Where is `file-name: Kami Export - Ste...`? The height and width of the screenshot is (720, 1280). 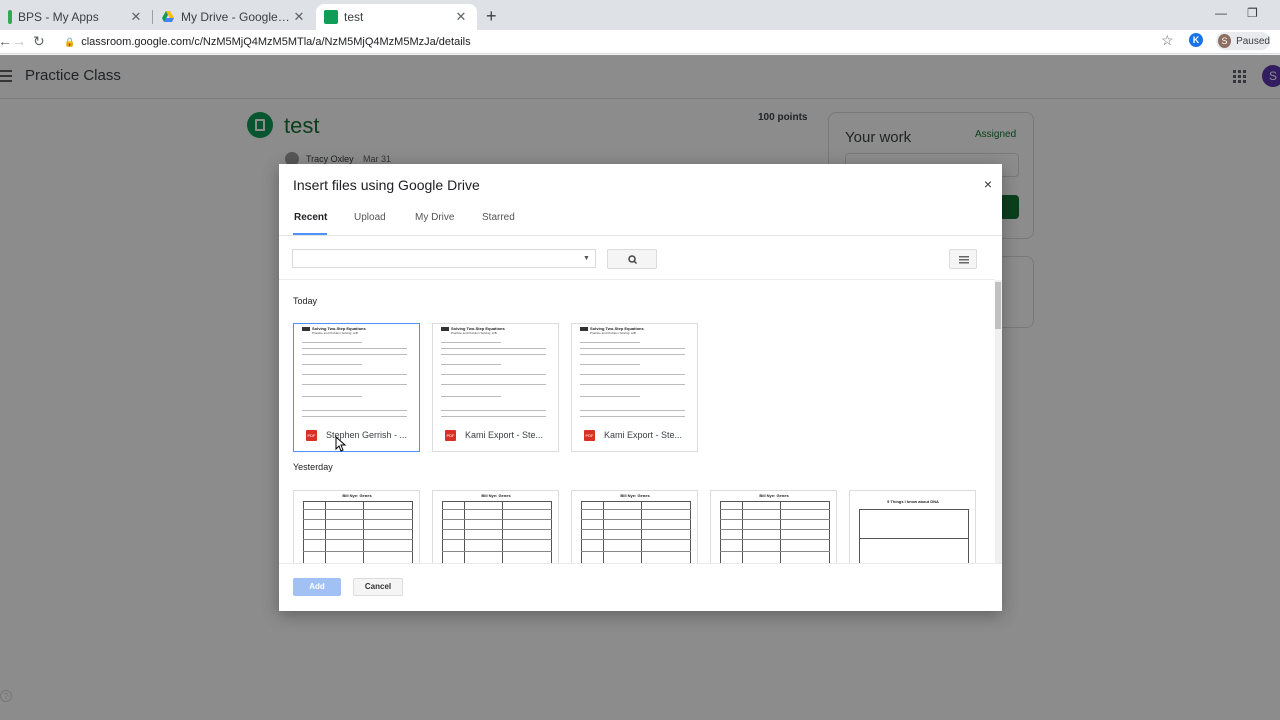
file-name: Kami Export - Ste... is located at coordinates (643, 435).